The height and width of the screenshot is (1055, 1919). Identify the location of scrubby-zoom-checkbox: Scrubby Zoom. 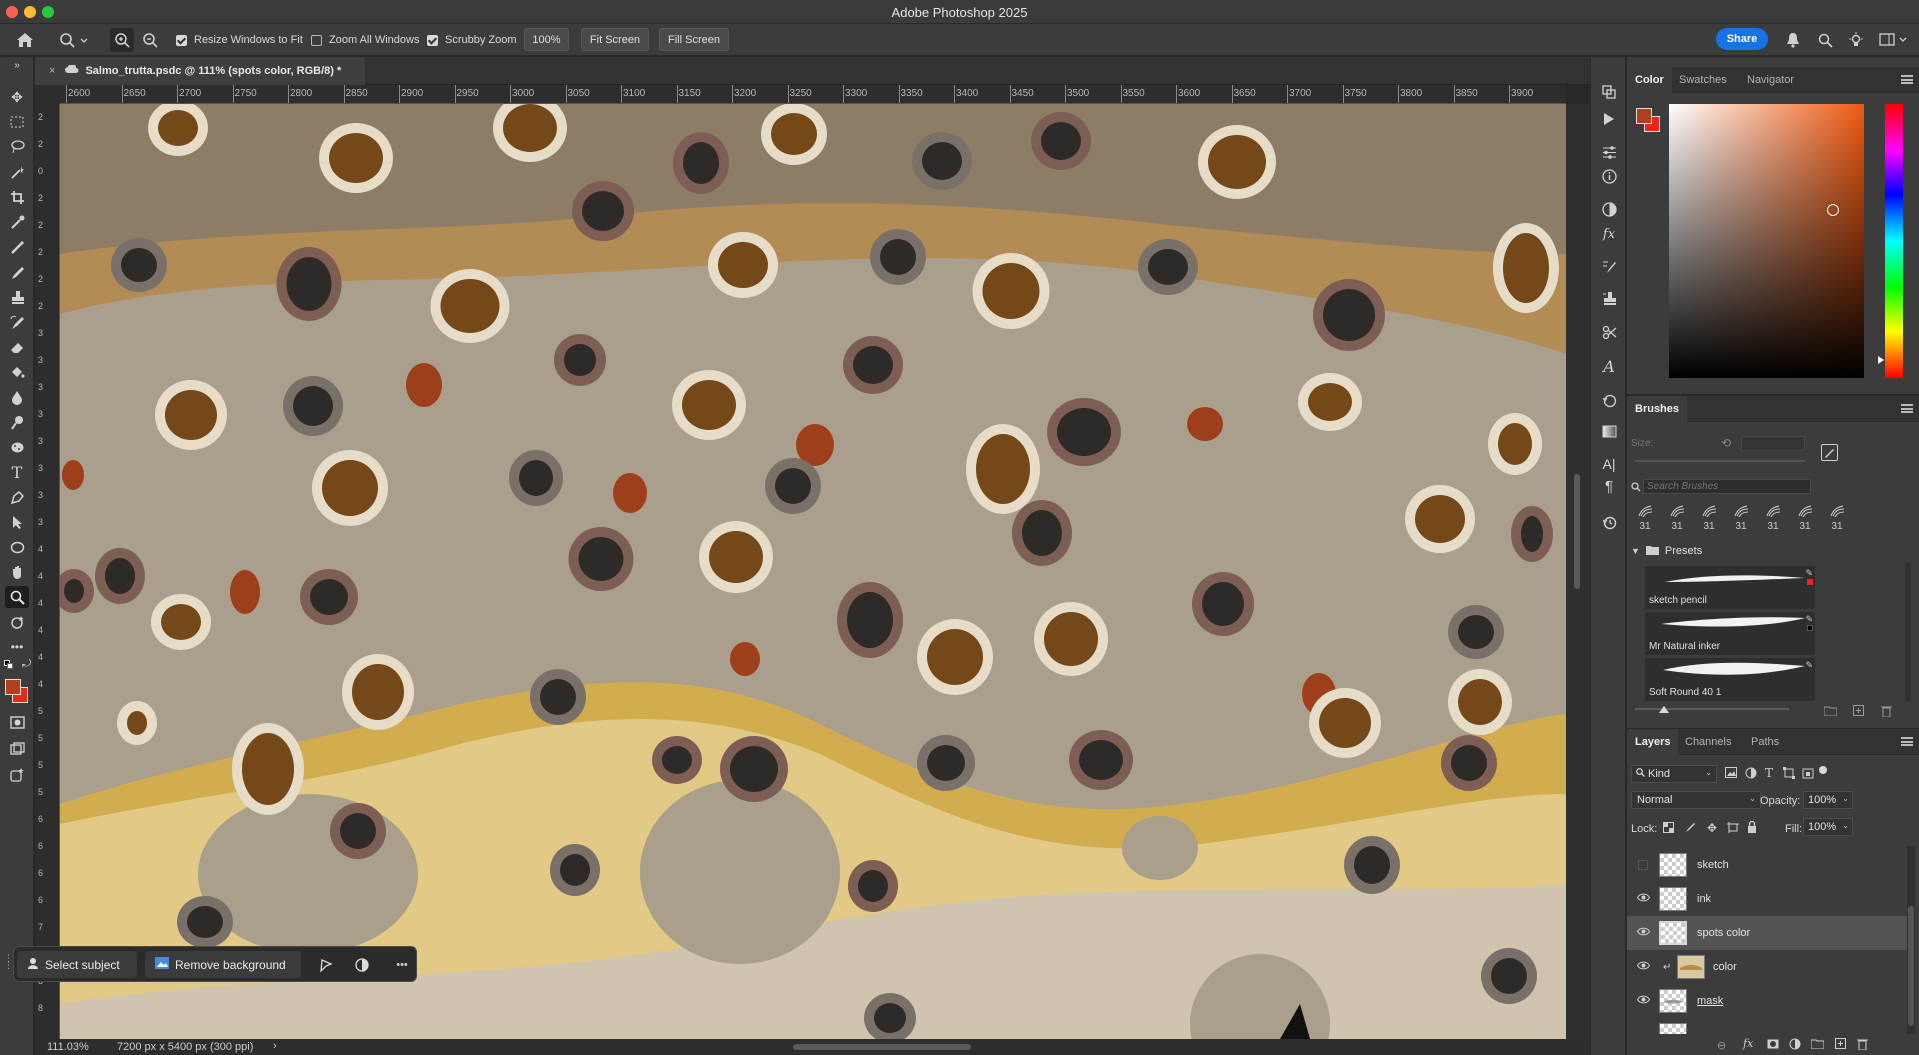
(472, 40).